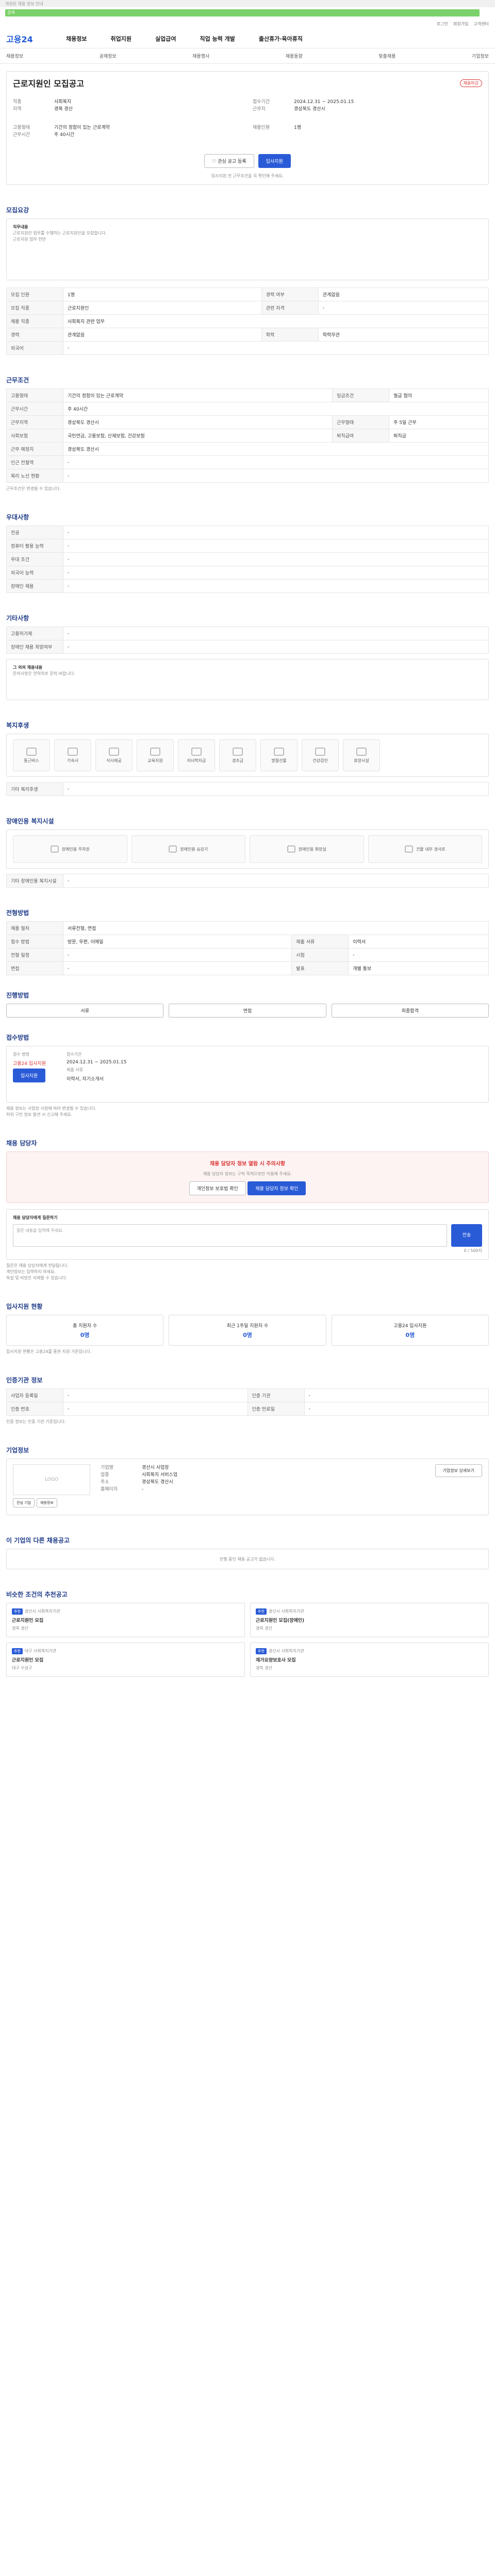  I want to click on alert-title: 채용 담당자 정보 열람 시 주의사항, so click(247, 1164).